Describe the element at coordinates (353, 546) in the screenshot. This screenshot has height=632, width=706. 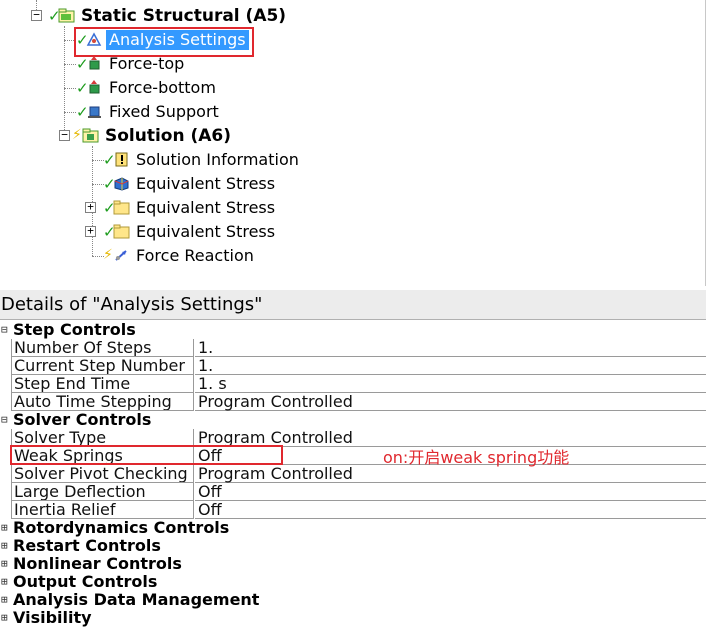
I see `section-restart-controls: ⊞ Restart Controls` at that location.